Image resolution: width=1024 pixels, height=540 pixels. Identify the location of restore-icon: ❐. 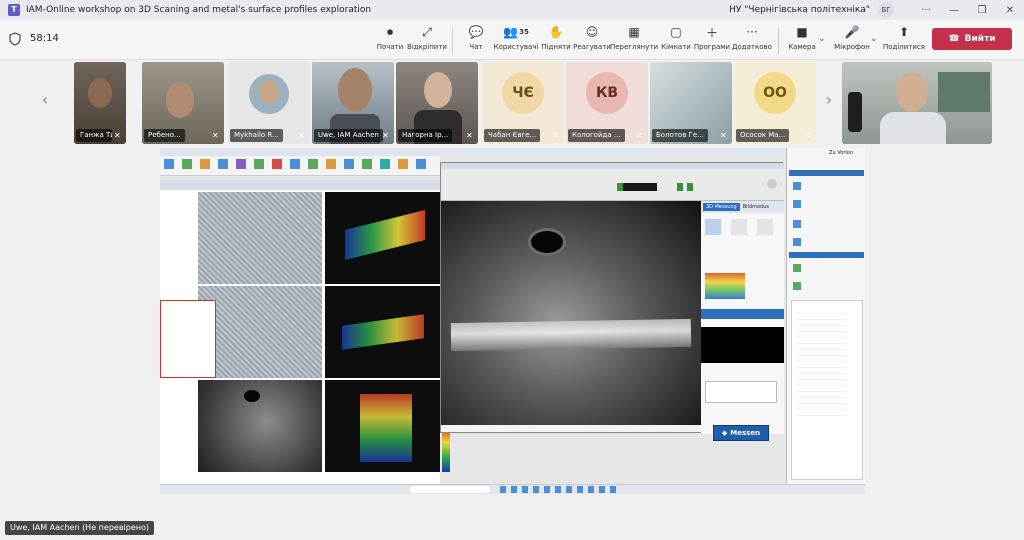
(982, 10).